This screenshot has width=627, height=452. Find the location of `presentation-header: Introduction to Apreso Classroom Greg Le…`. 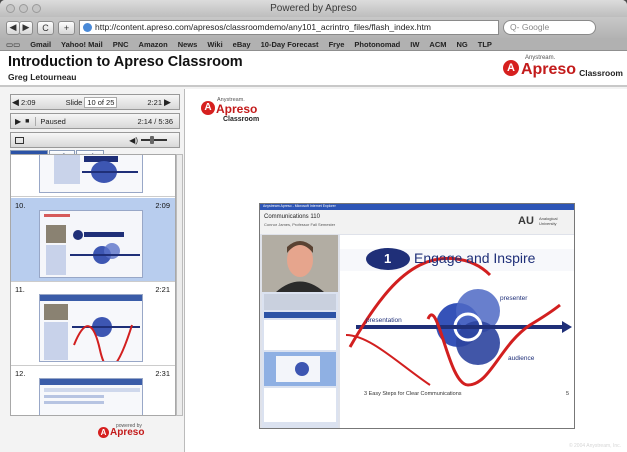

presentation-header: Introduction to Apreso Classroom Greg Le… is located at coordinates (313, 69).